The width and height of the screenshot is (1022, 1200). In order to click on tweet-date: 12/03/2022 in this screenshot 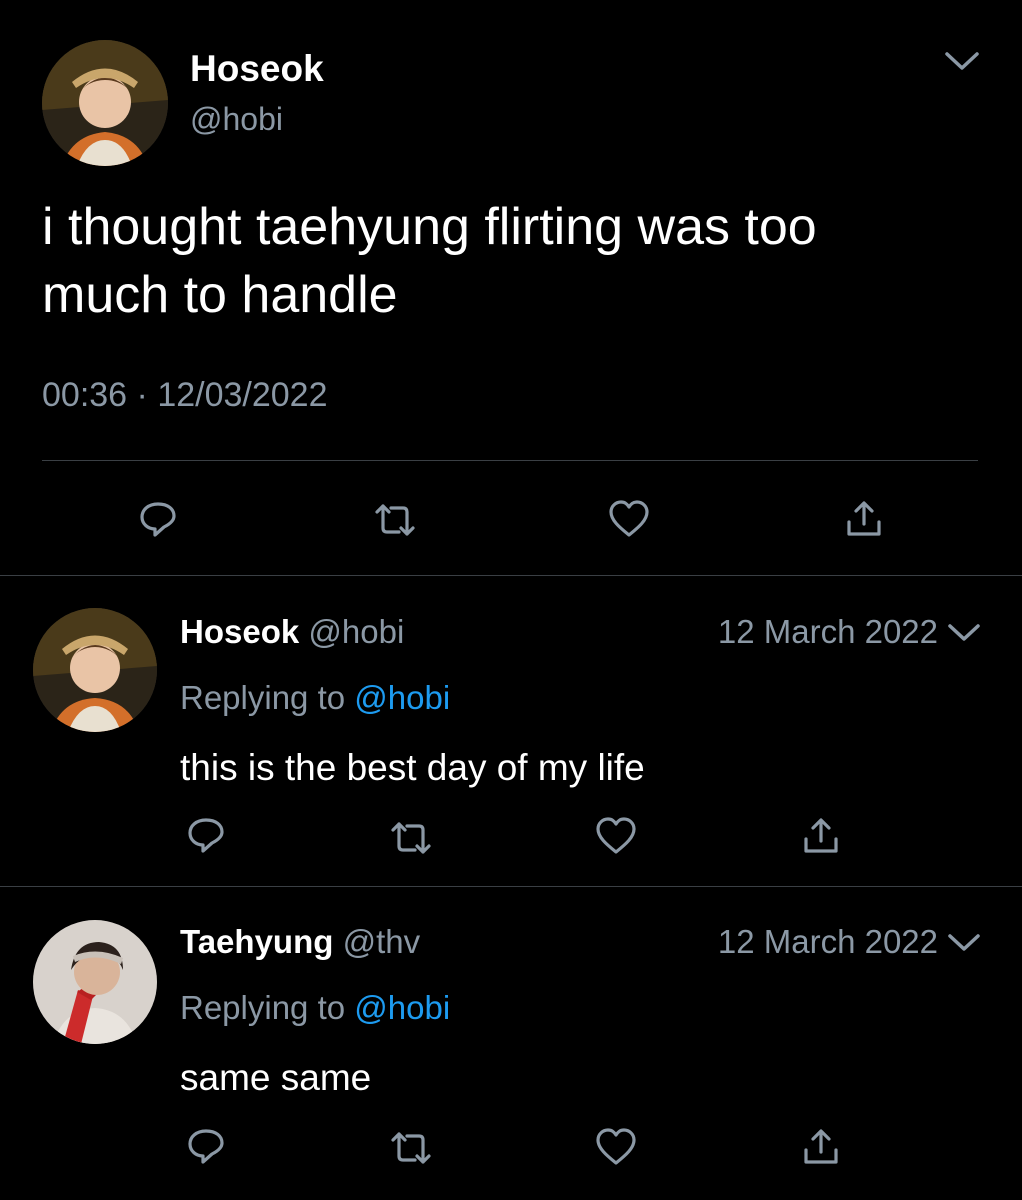, I will do `click(242, 395)`.